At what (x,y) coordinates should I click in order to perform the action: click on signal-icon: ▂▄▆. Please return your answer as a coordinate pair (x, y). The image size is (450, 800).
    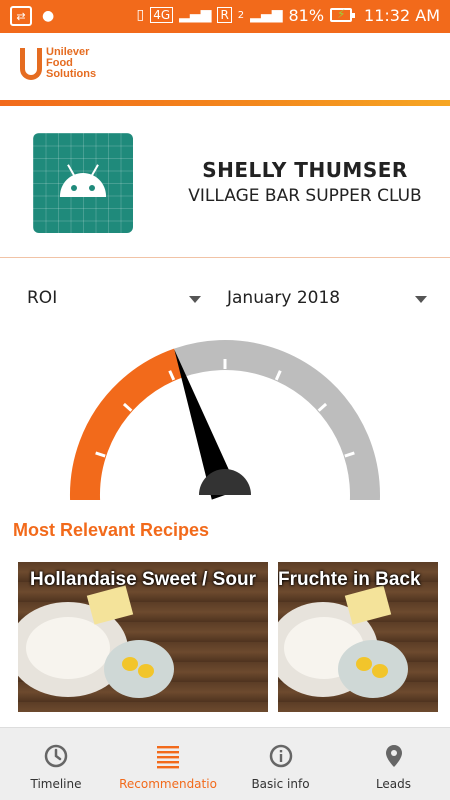
    Looking at the image, I should click on (195, 15).